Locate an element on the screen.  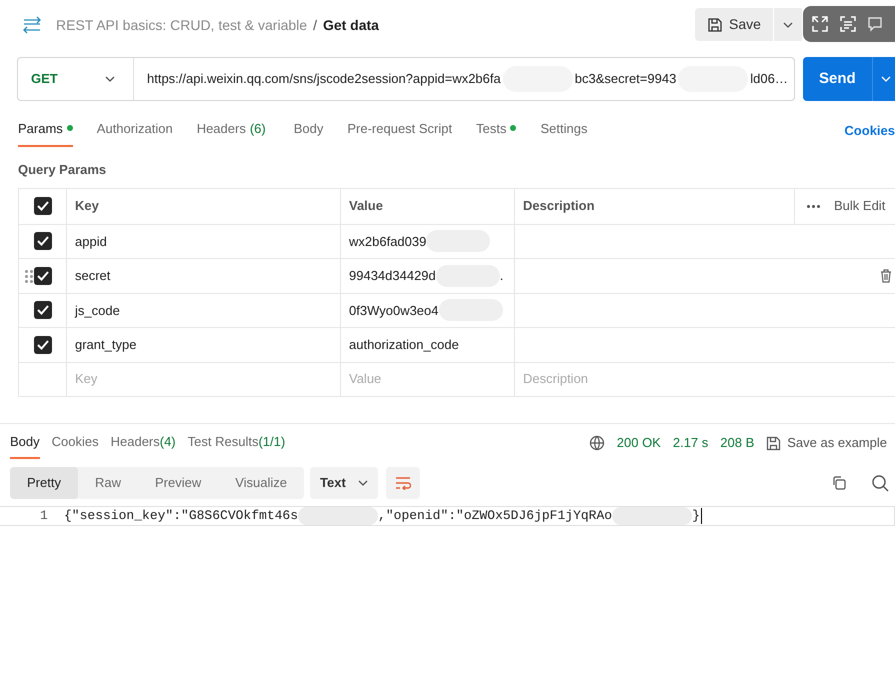
text-scan-icon is located at coordinates (848, 24).